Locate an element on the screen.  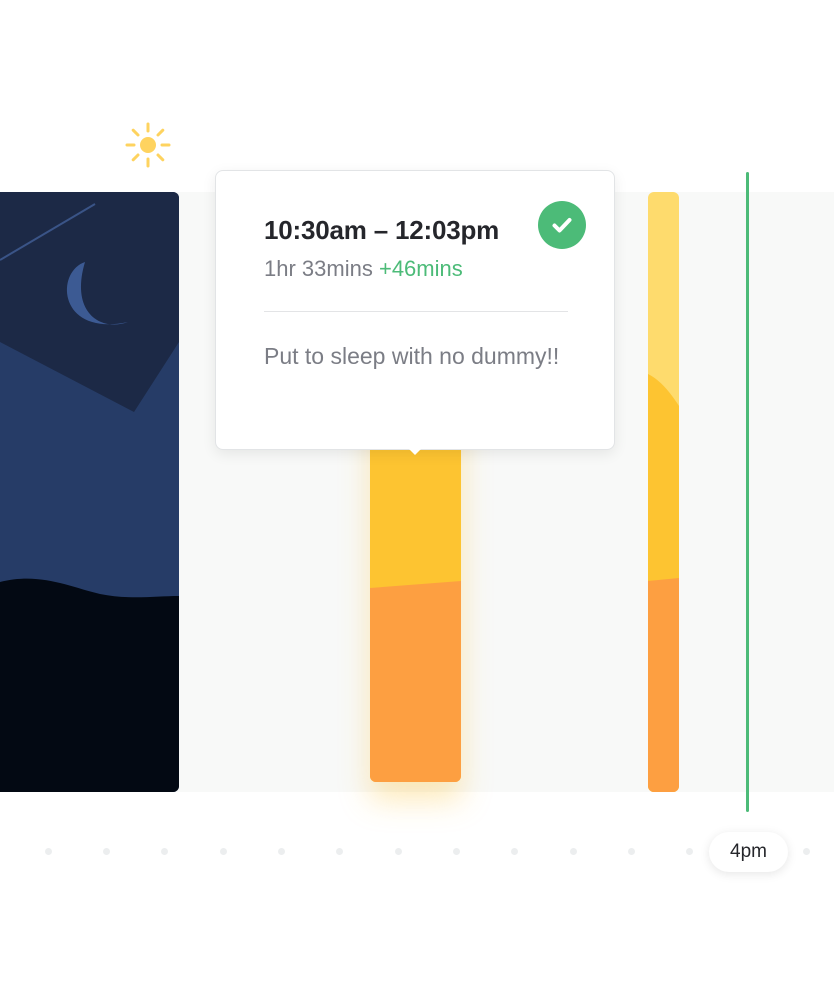
current-time-line is located at coordinates (747, 492).